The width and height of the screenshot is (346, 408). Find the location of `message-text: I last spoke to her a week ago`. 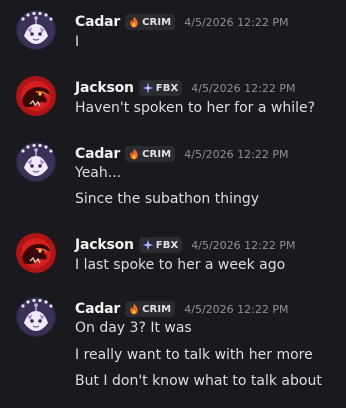

message-text: I last spoke to her a week ago is located at coordinates (180, 265).